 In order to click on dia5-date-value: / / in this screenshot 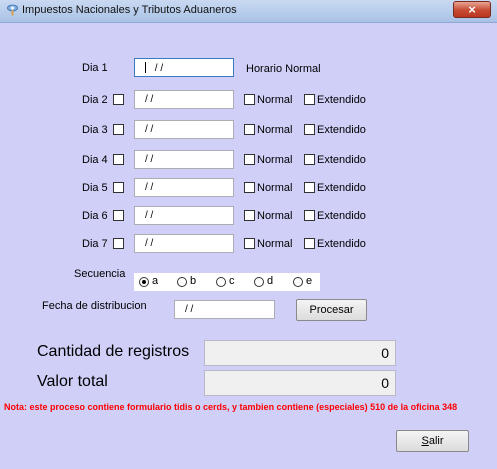, I will do `click(149, 187)`.